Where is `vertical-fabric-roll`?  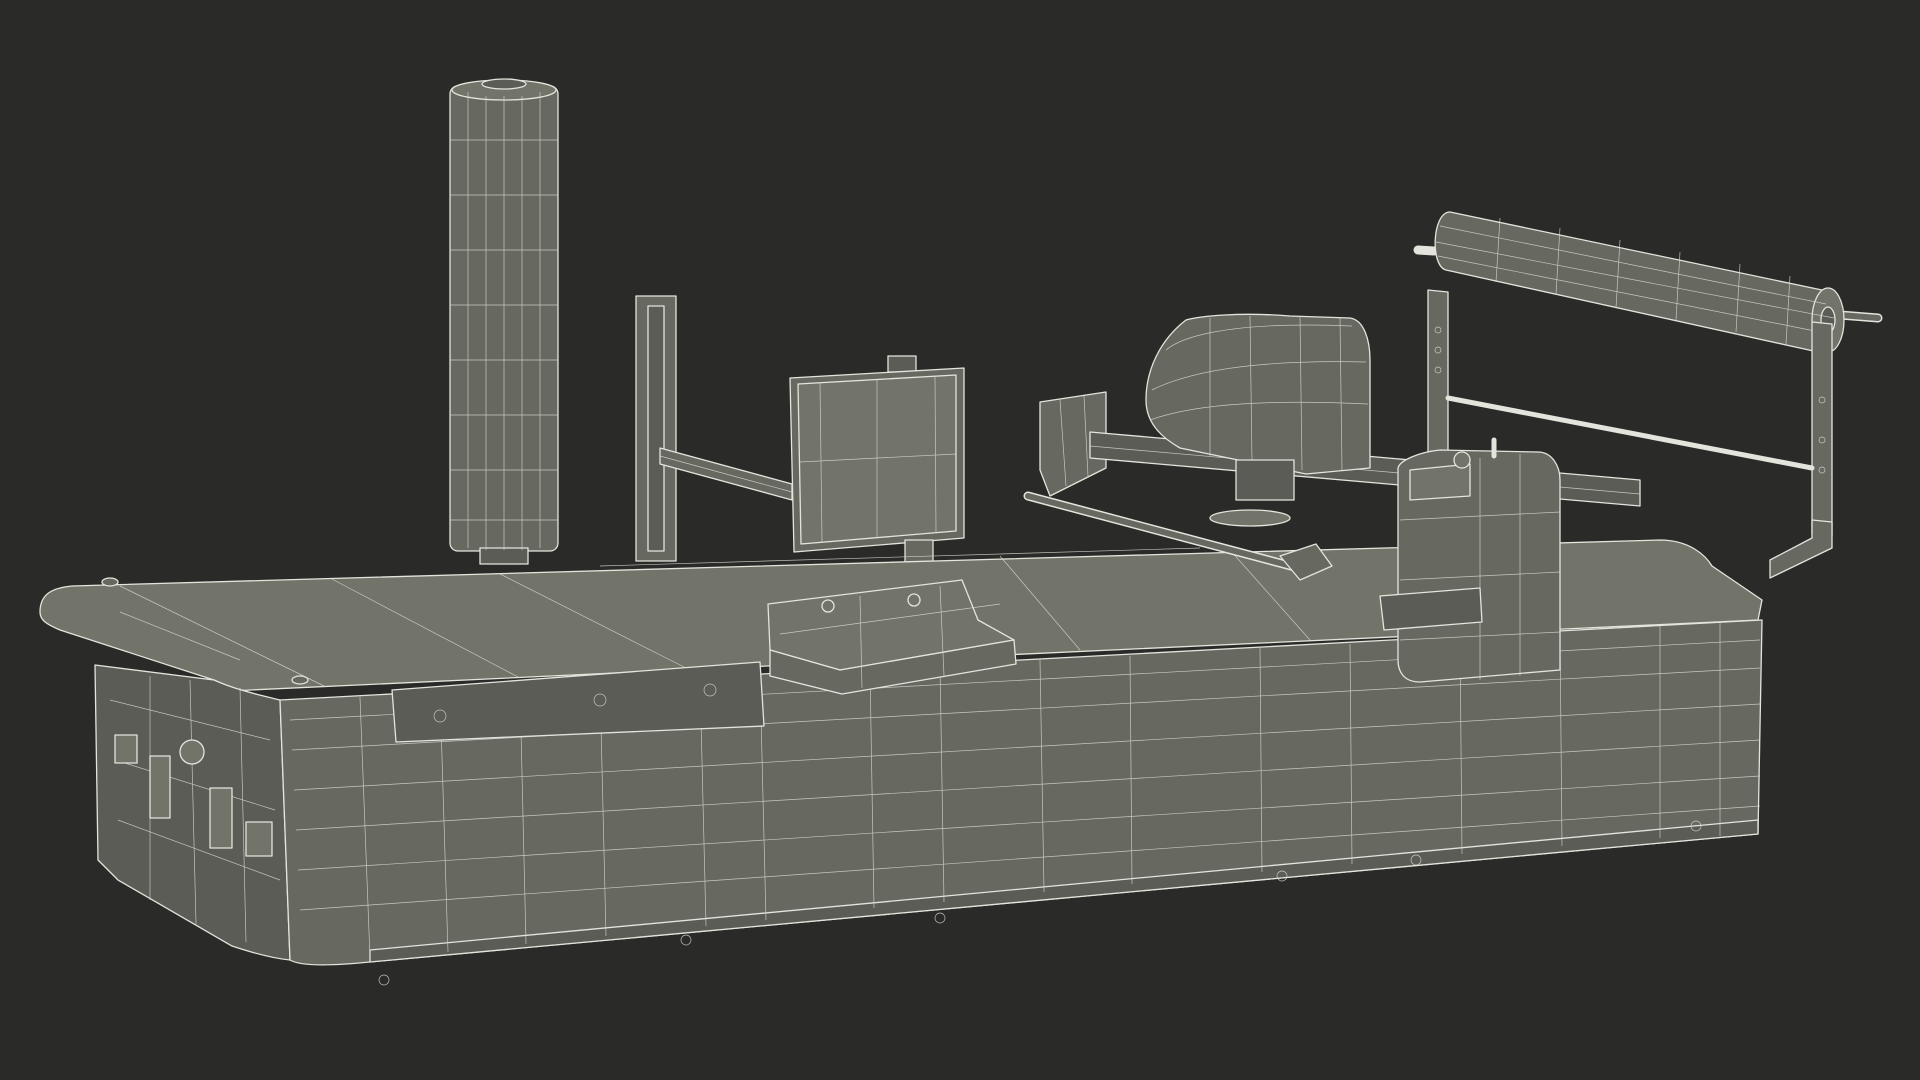
vertical-fabric-roll is located at coordinates (504, 321).